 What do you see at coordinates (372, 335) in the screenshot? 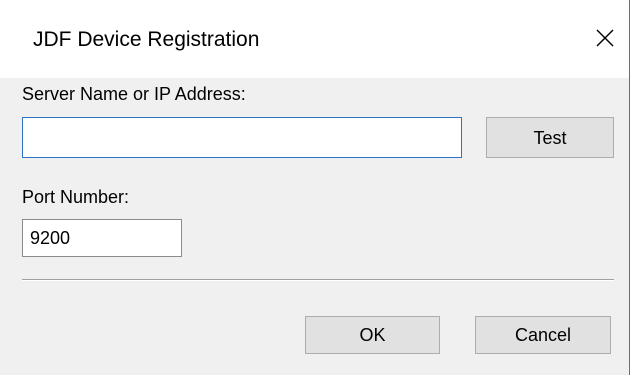
I see `ok-button: OK` at bounding box center [372, 335].